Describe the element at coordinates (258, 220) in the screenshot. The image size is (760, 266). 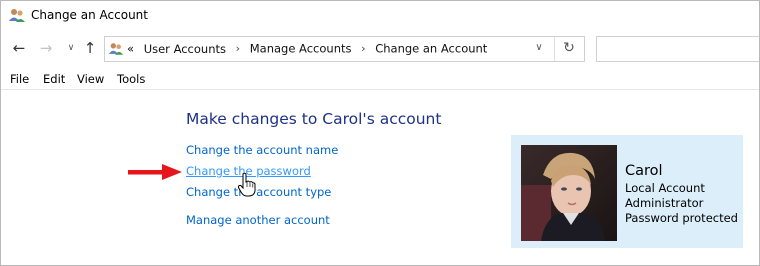
I see `manage-another-account-link: Manage another account` at that location.